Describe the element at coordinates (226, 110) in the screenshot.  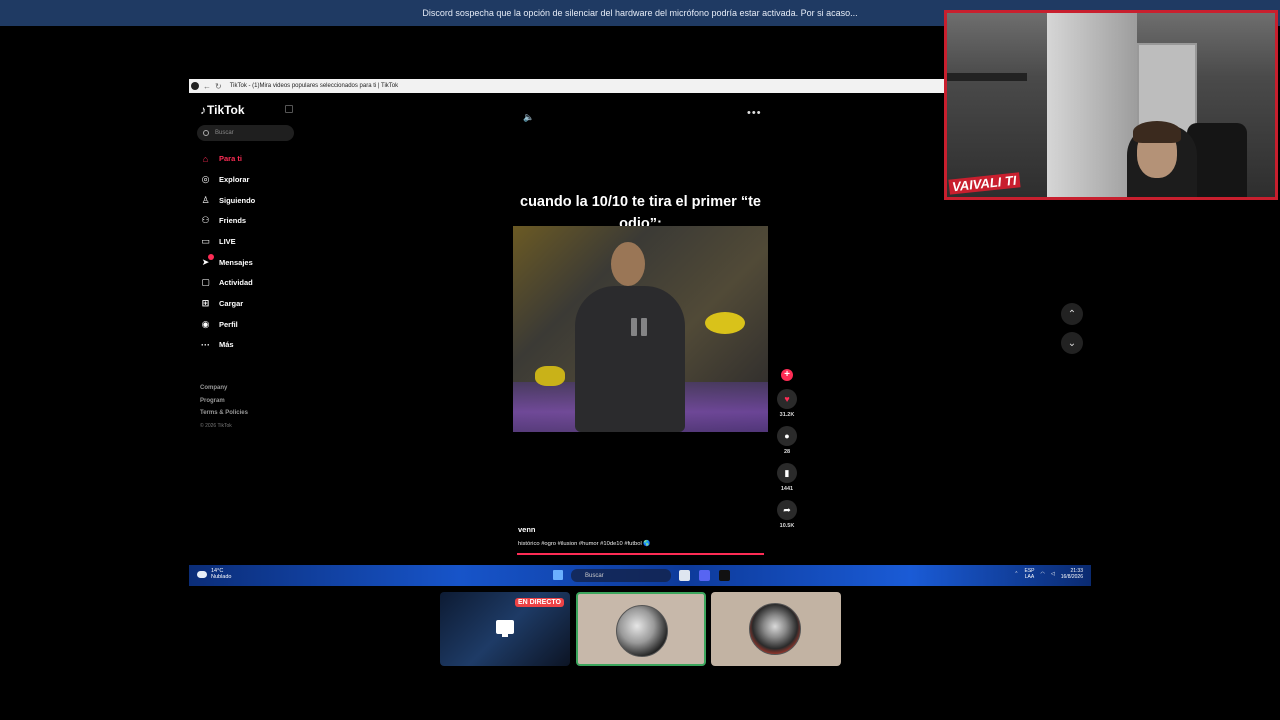
I see `tiktok-logo-text: TikTok` at that location.